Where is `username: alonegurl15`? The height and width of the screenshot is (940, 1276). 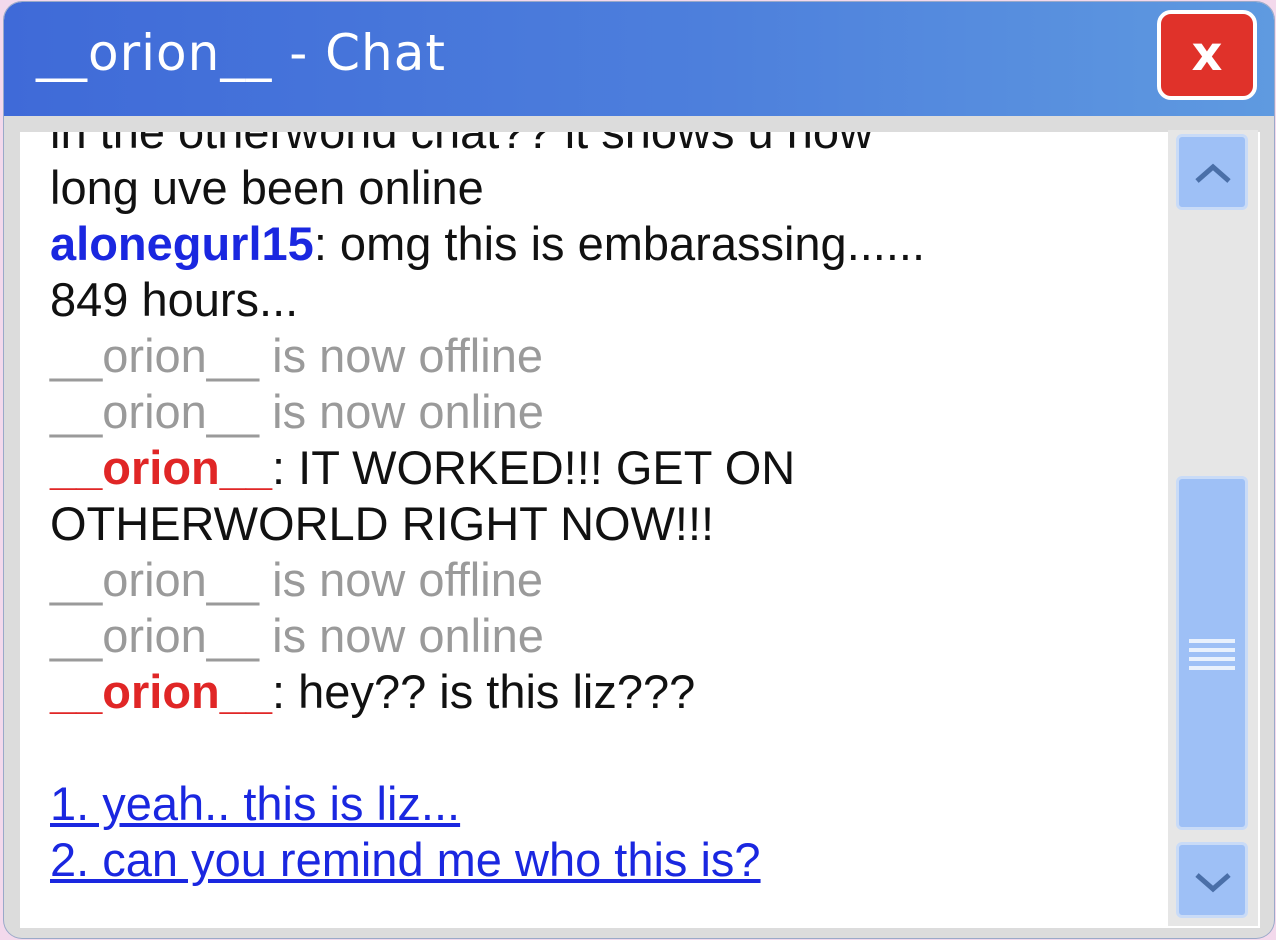 username: alonegurl15 is located at coordinates (182, 243).